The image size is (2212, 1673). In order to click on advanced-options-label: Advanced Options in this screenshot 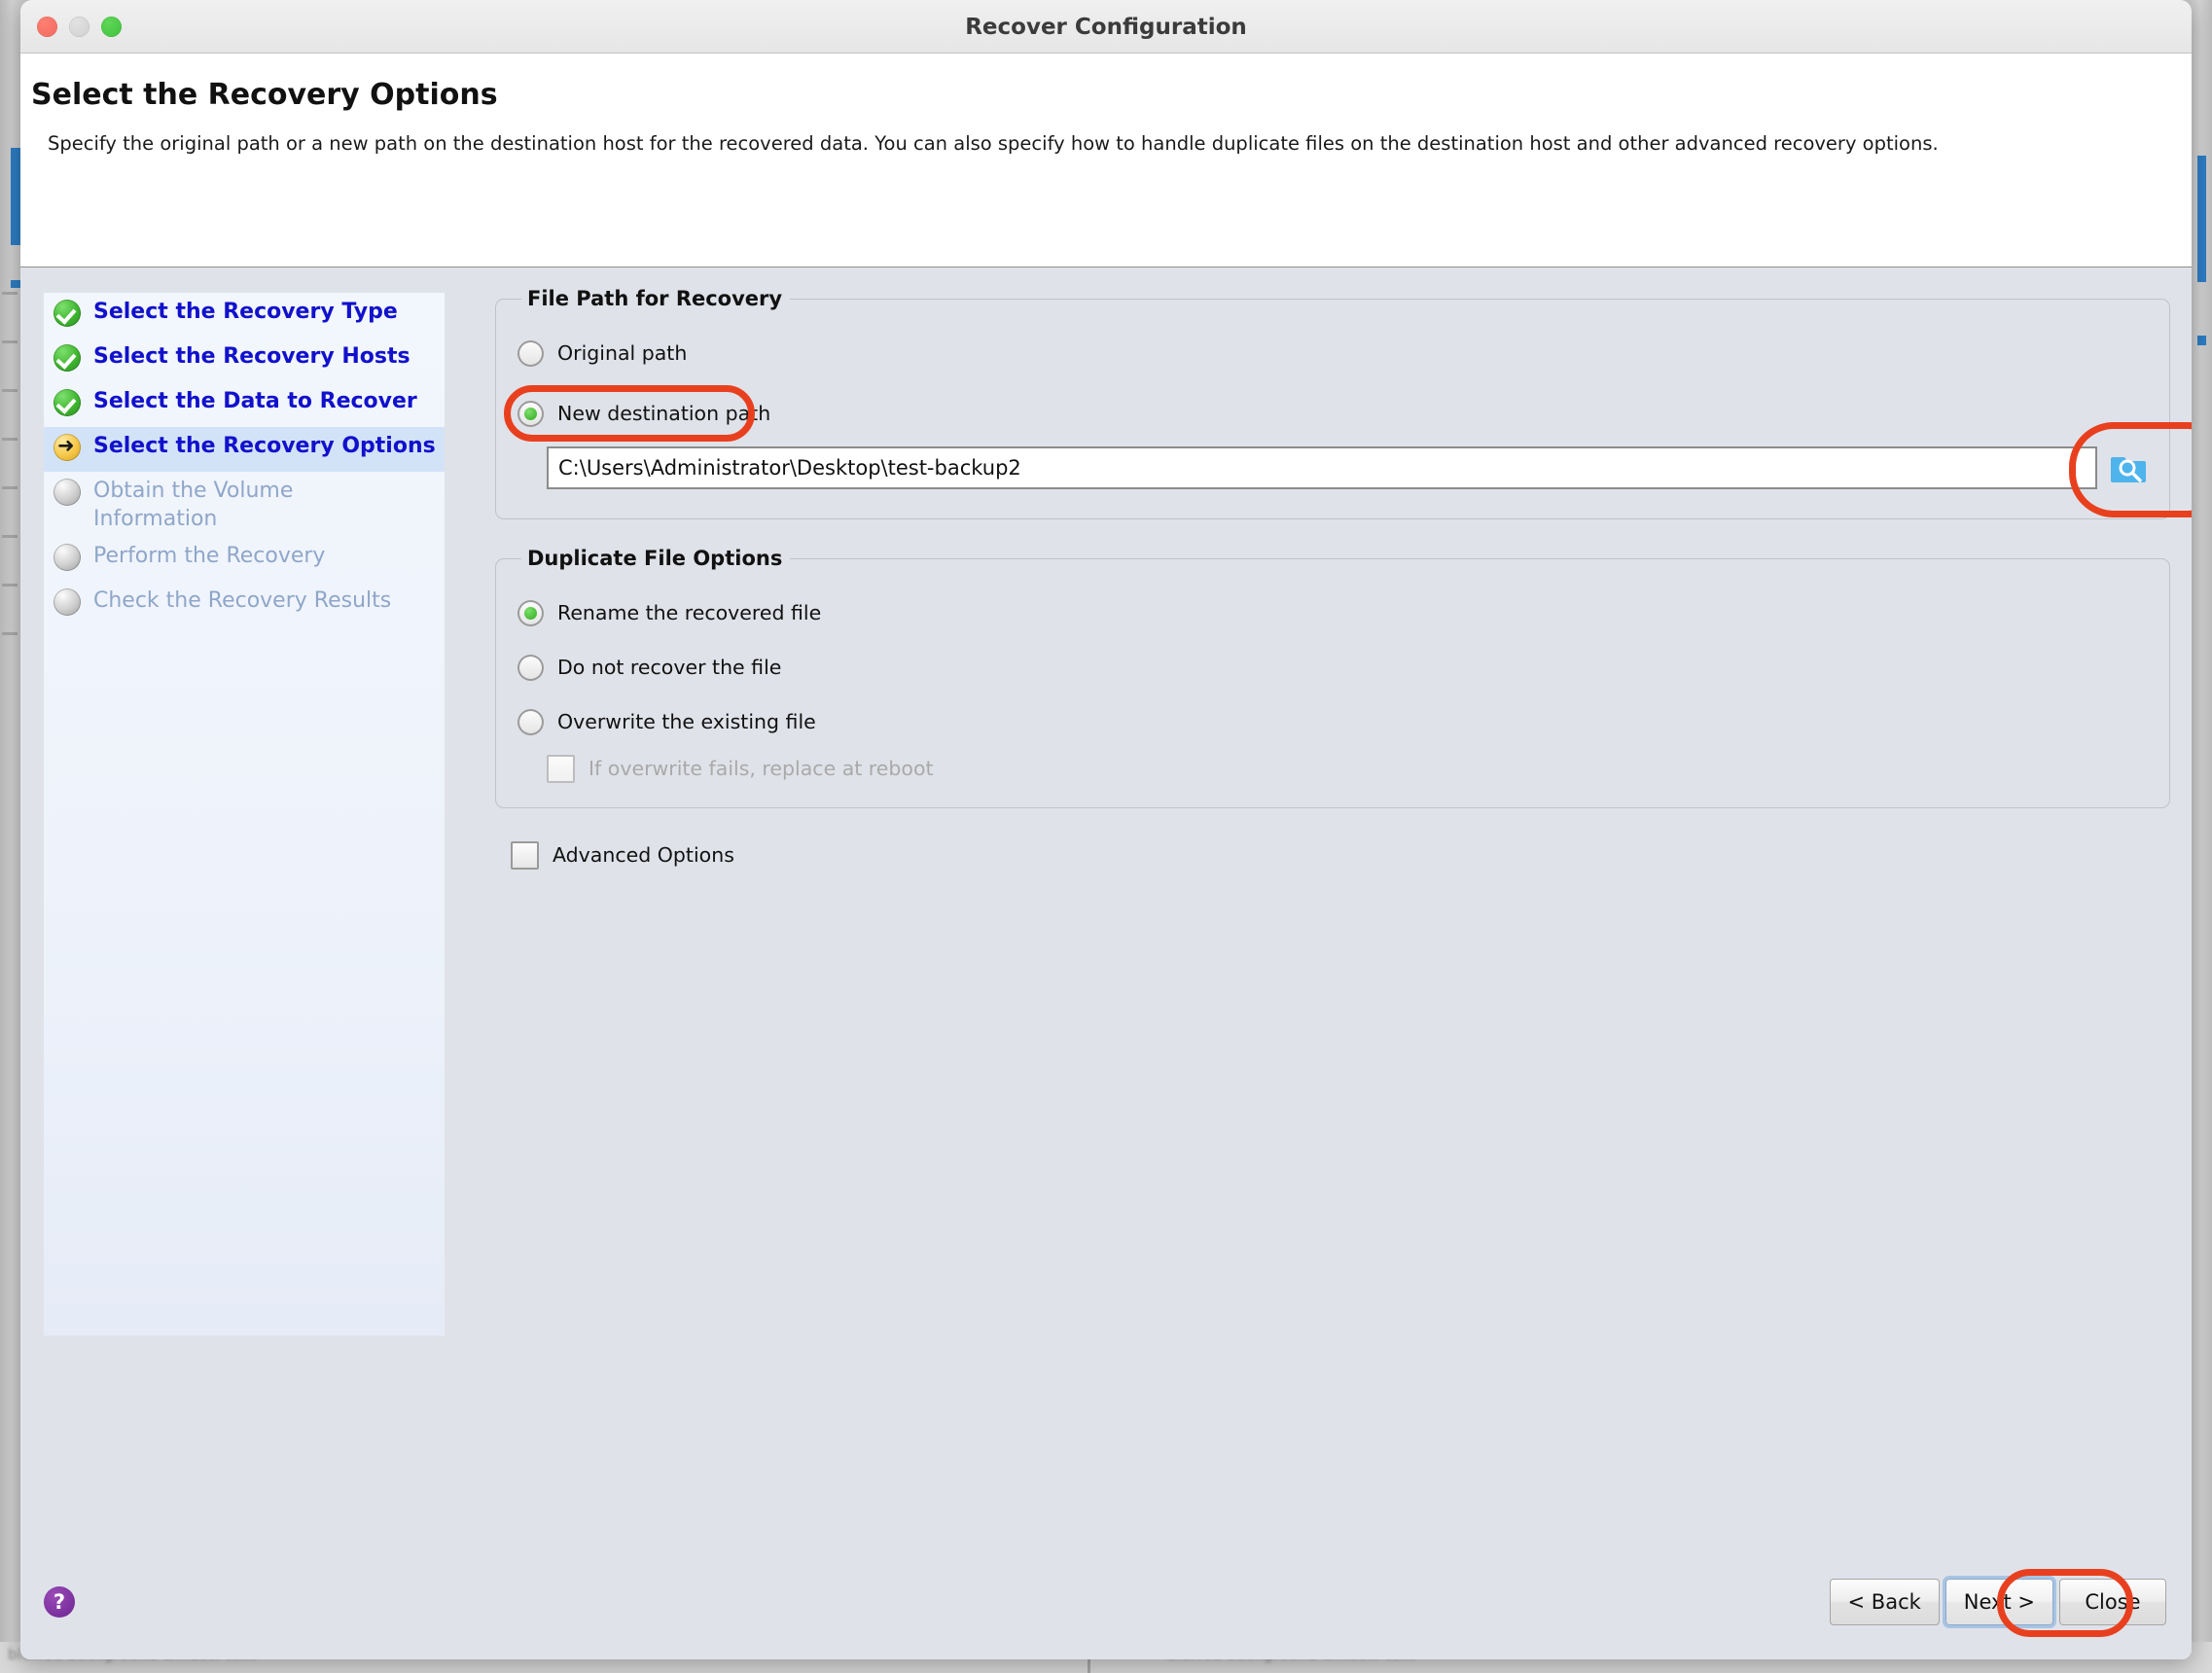, I will do `click(643, 855)`.